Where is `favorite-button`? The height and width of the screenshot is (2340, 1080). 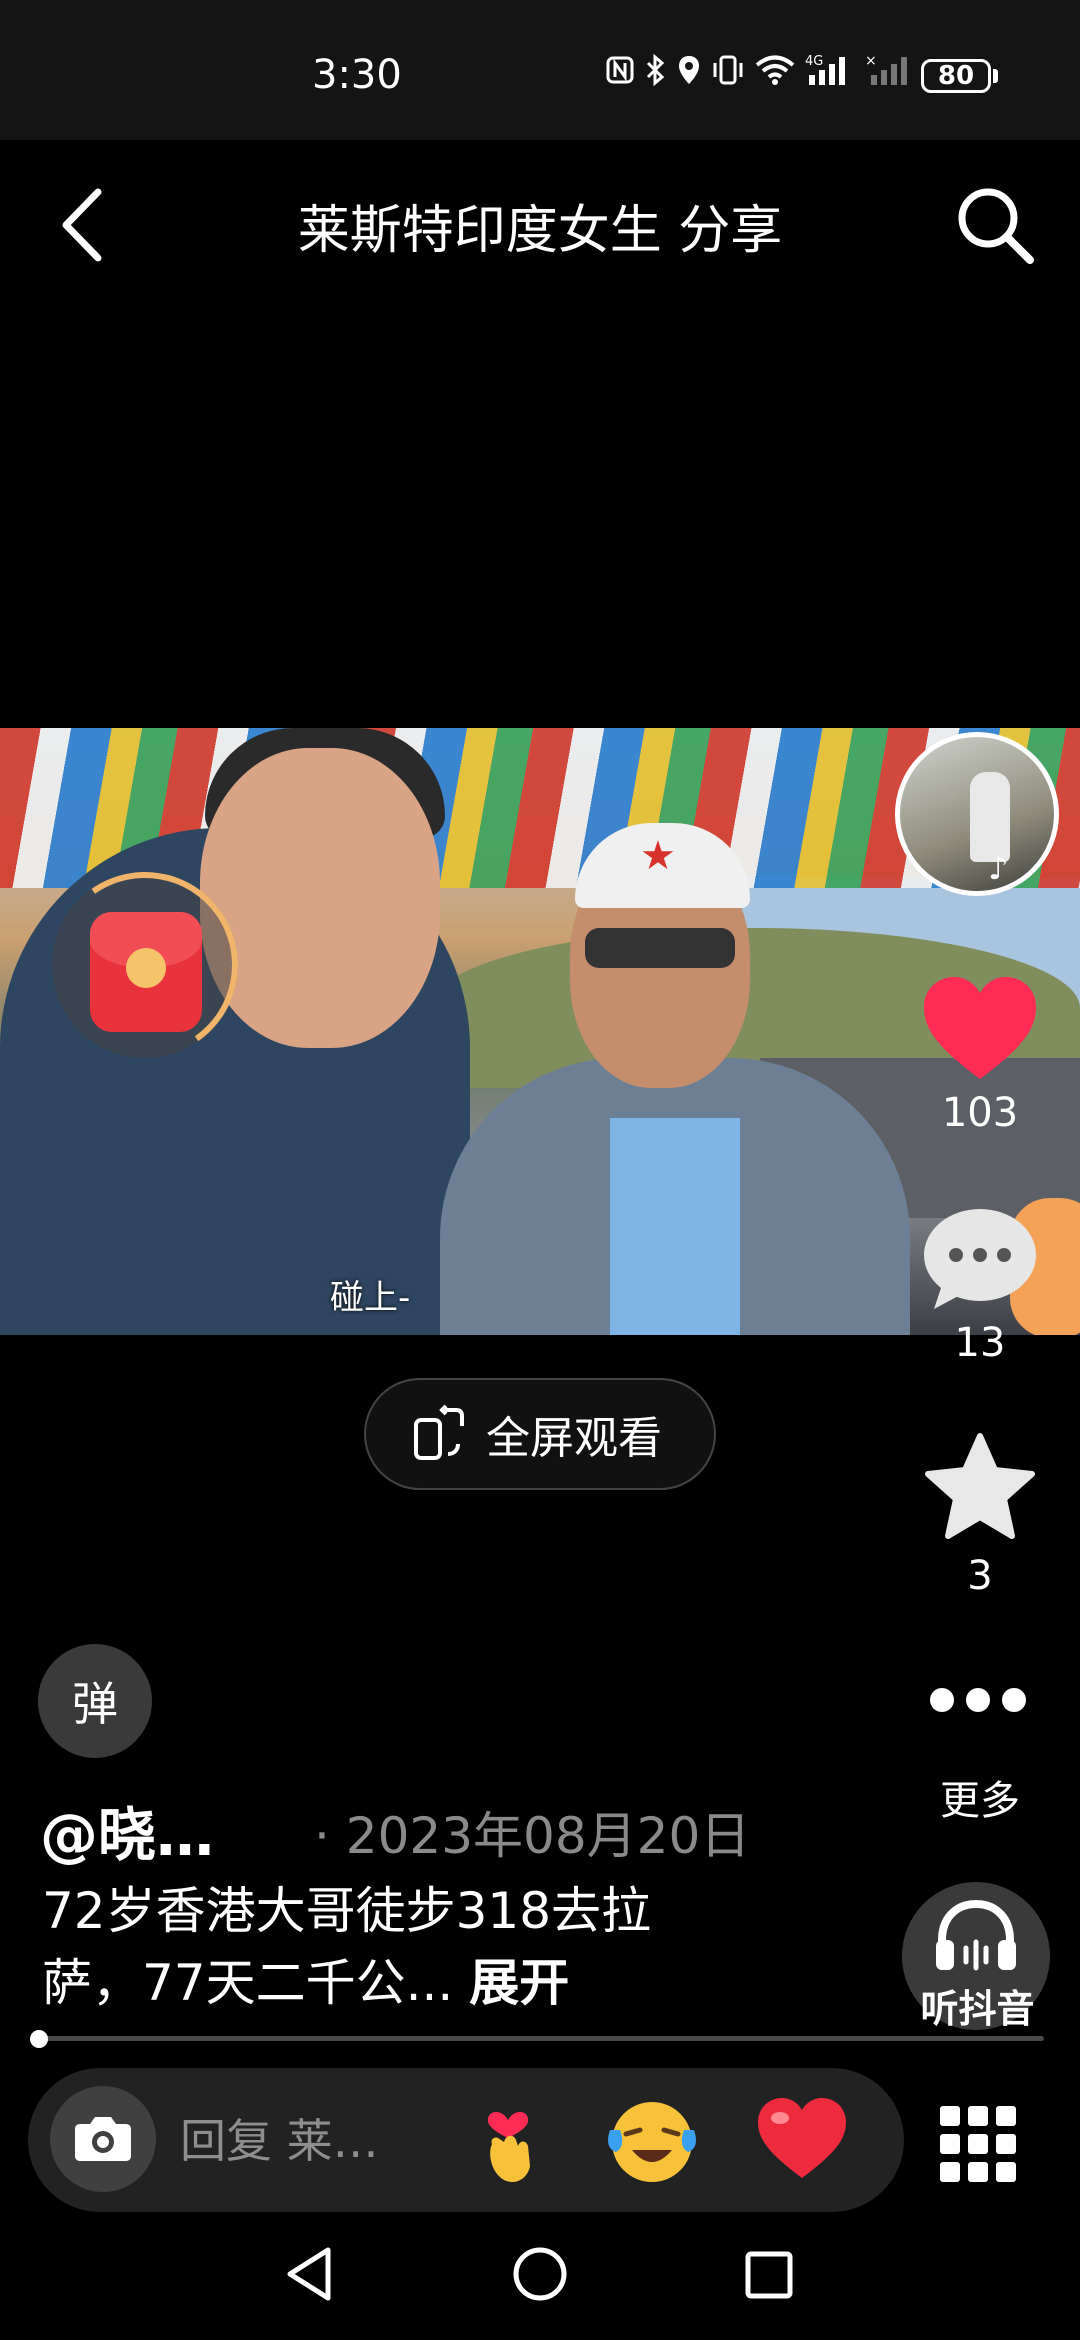
favorite-button is located at coordinates (980, 1487).